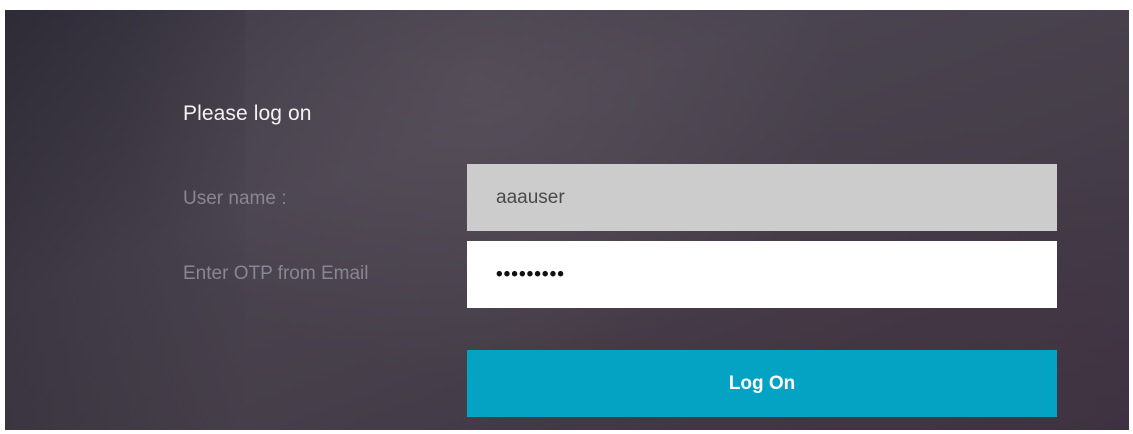 This screenshot has height=434, width=1133. Describe the element at coordinates (276, 273) in the screenshot. I see `otp-label: Enter OTP from Email` at that location.